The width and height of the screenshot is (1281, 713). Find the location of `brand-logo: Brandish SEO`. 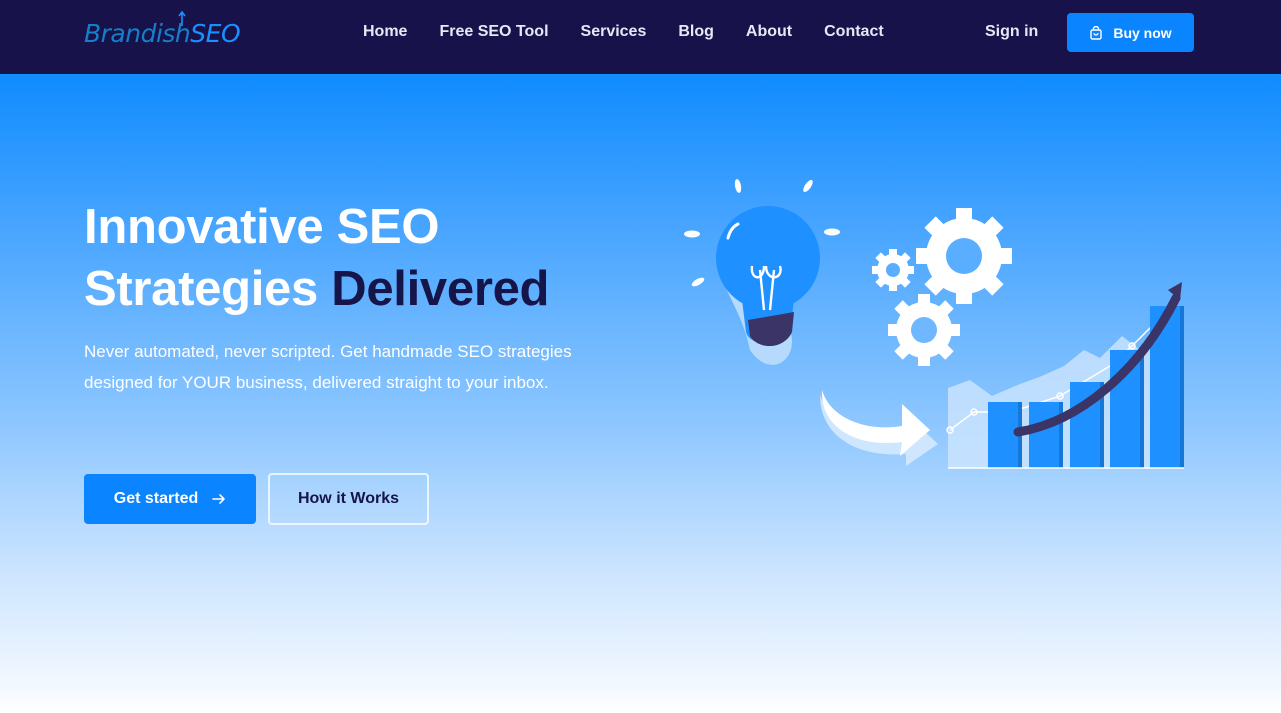

brand-logo: Brandish SEO is located at coordinates (162, 29).